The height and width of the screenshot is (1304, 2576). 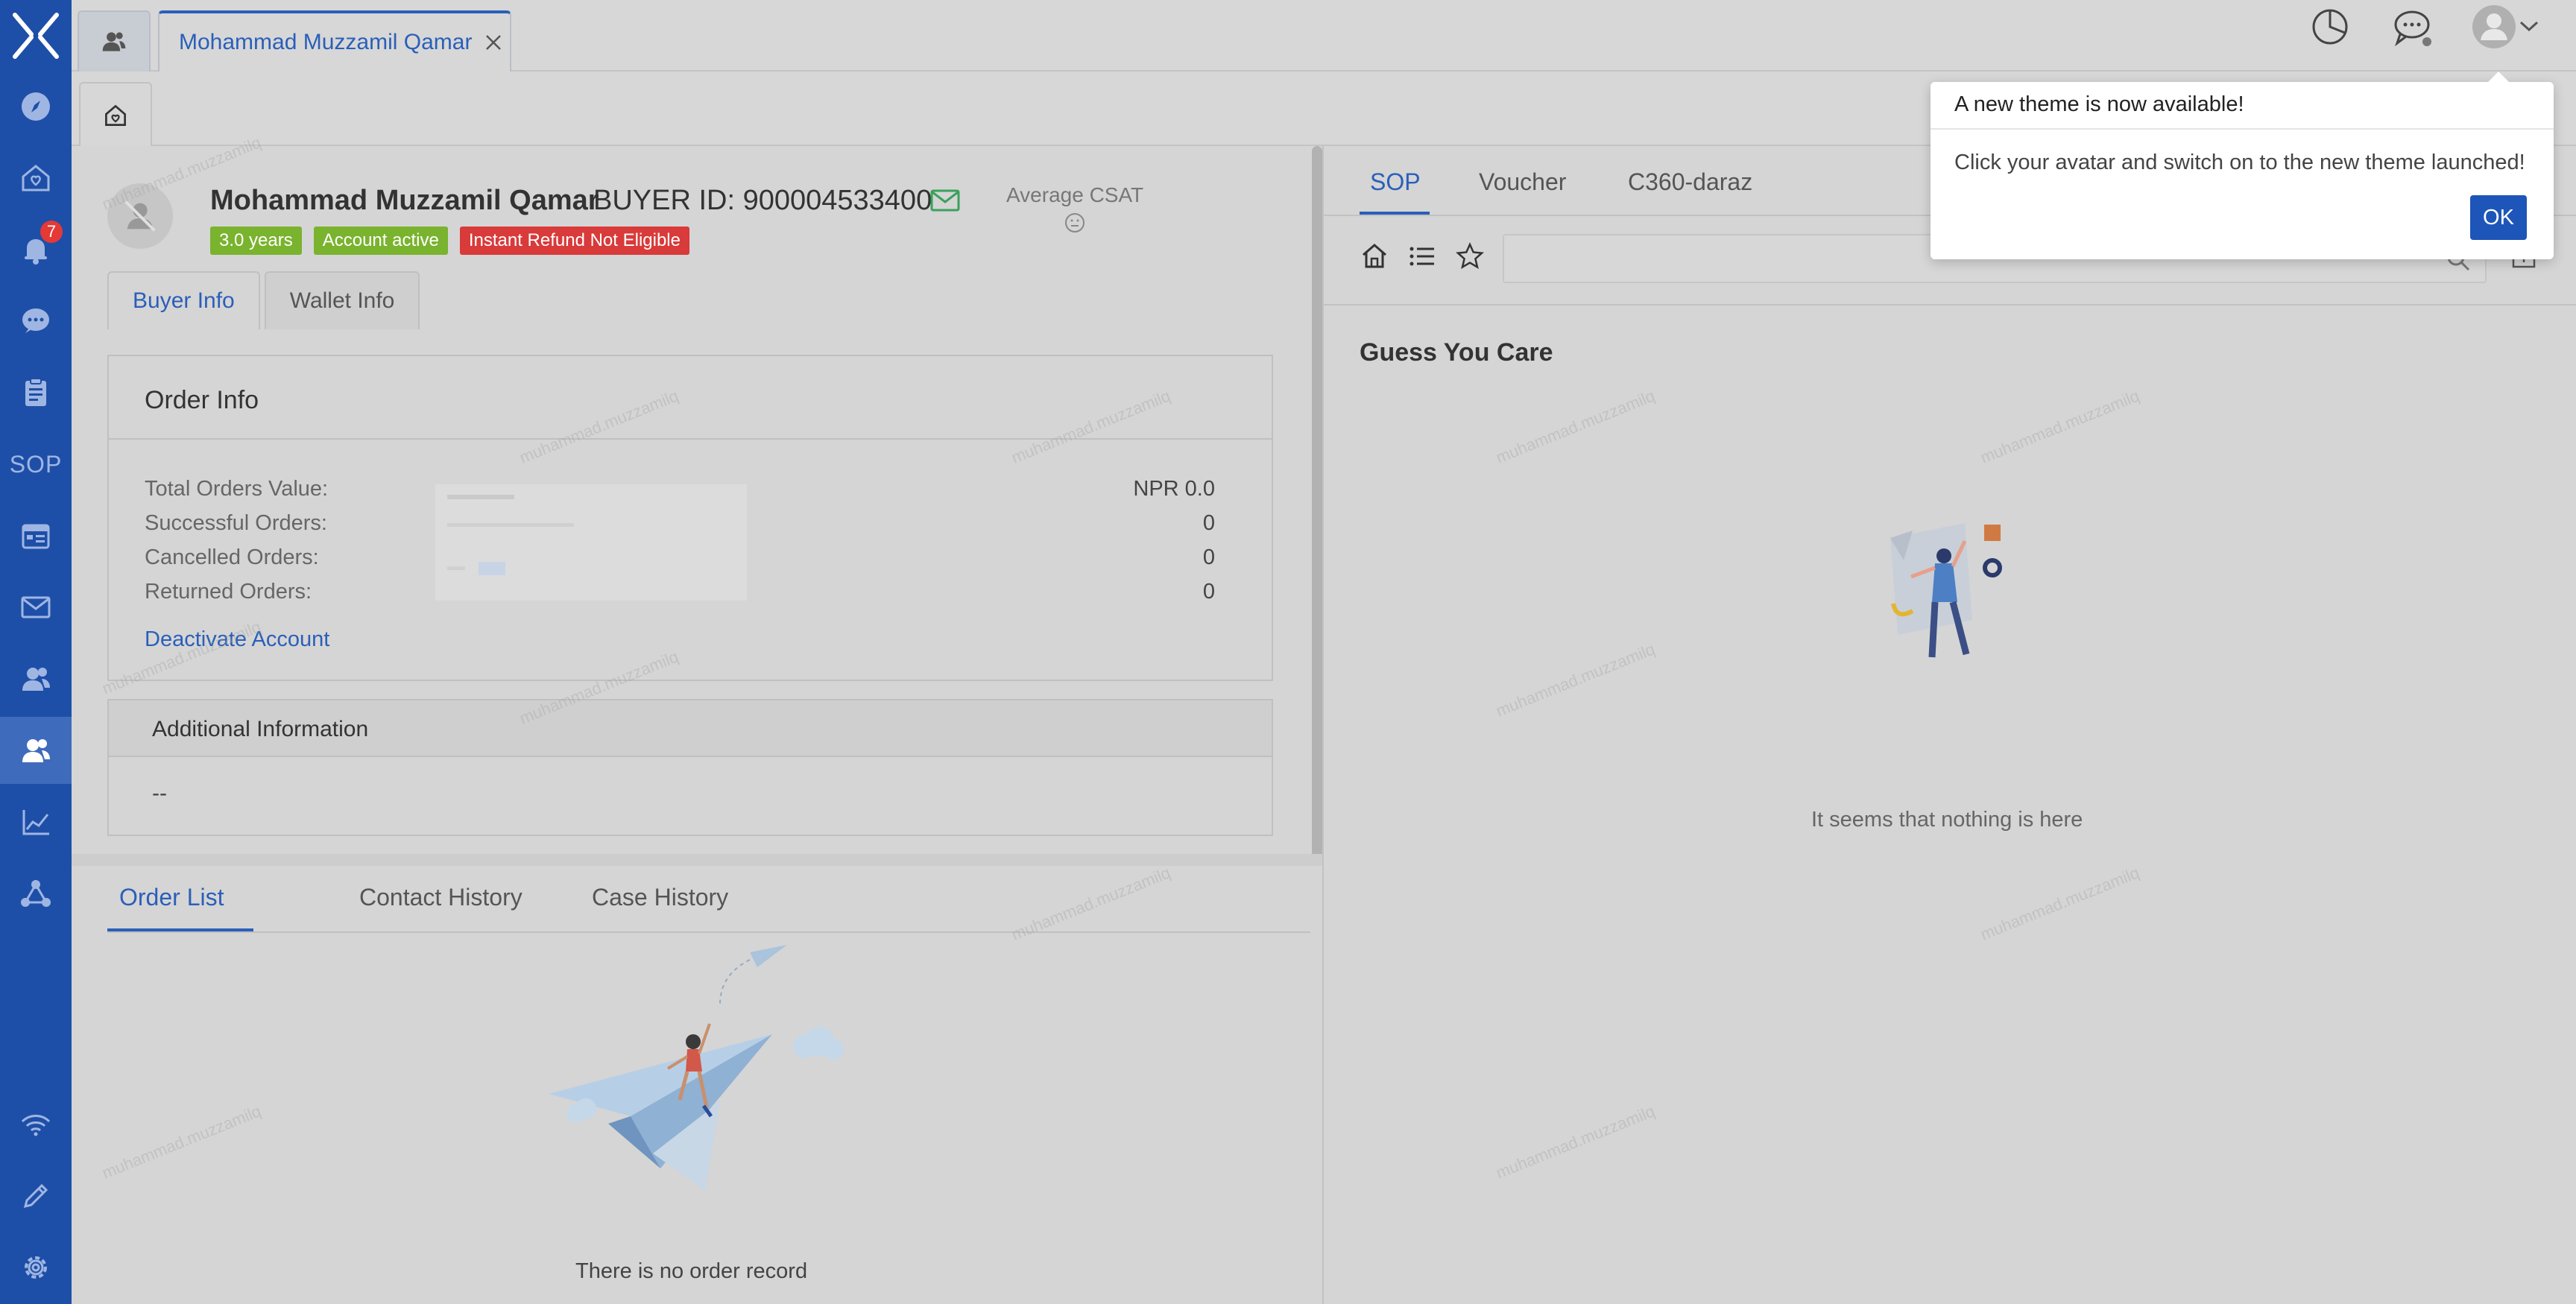 I want to click on neutral-face-icon, so click(x=1075, y=222).